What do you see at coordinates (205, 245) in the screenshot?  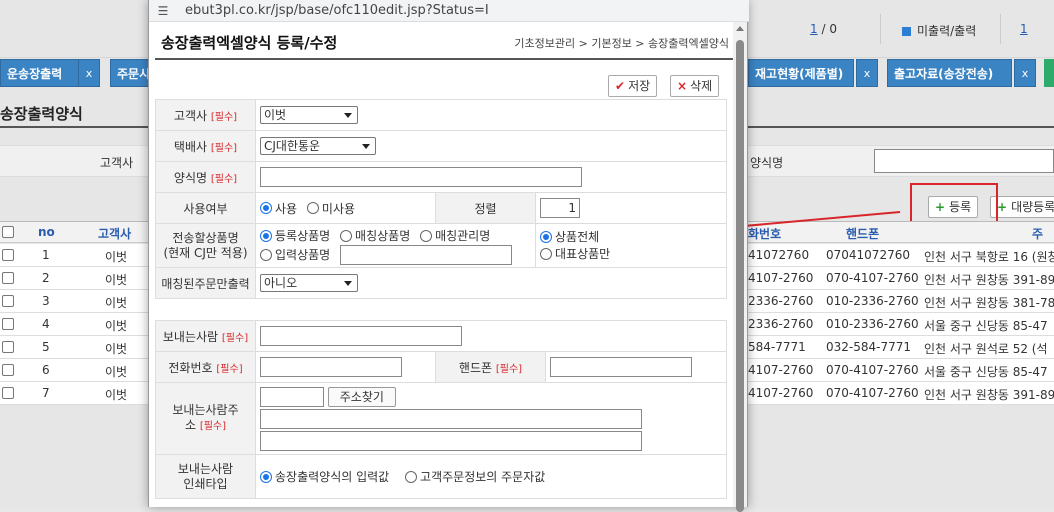 I see `product-name-label: 전송할상품명 (현재 CJ만 적용)` at bounding box center [205, 245].